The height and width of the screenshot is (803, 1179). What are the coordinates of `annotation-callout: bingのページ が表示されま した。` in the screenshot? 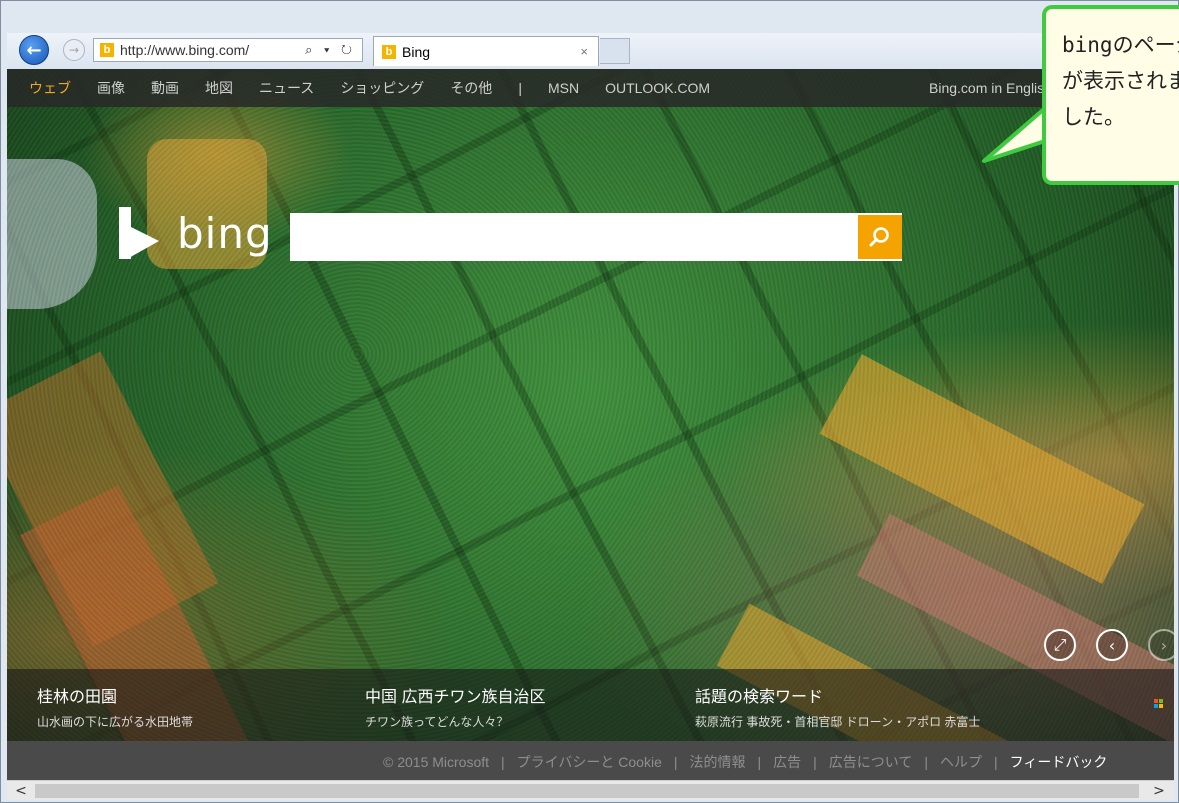 It's located at (1110, 95).